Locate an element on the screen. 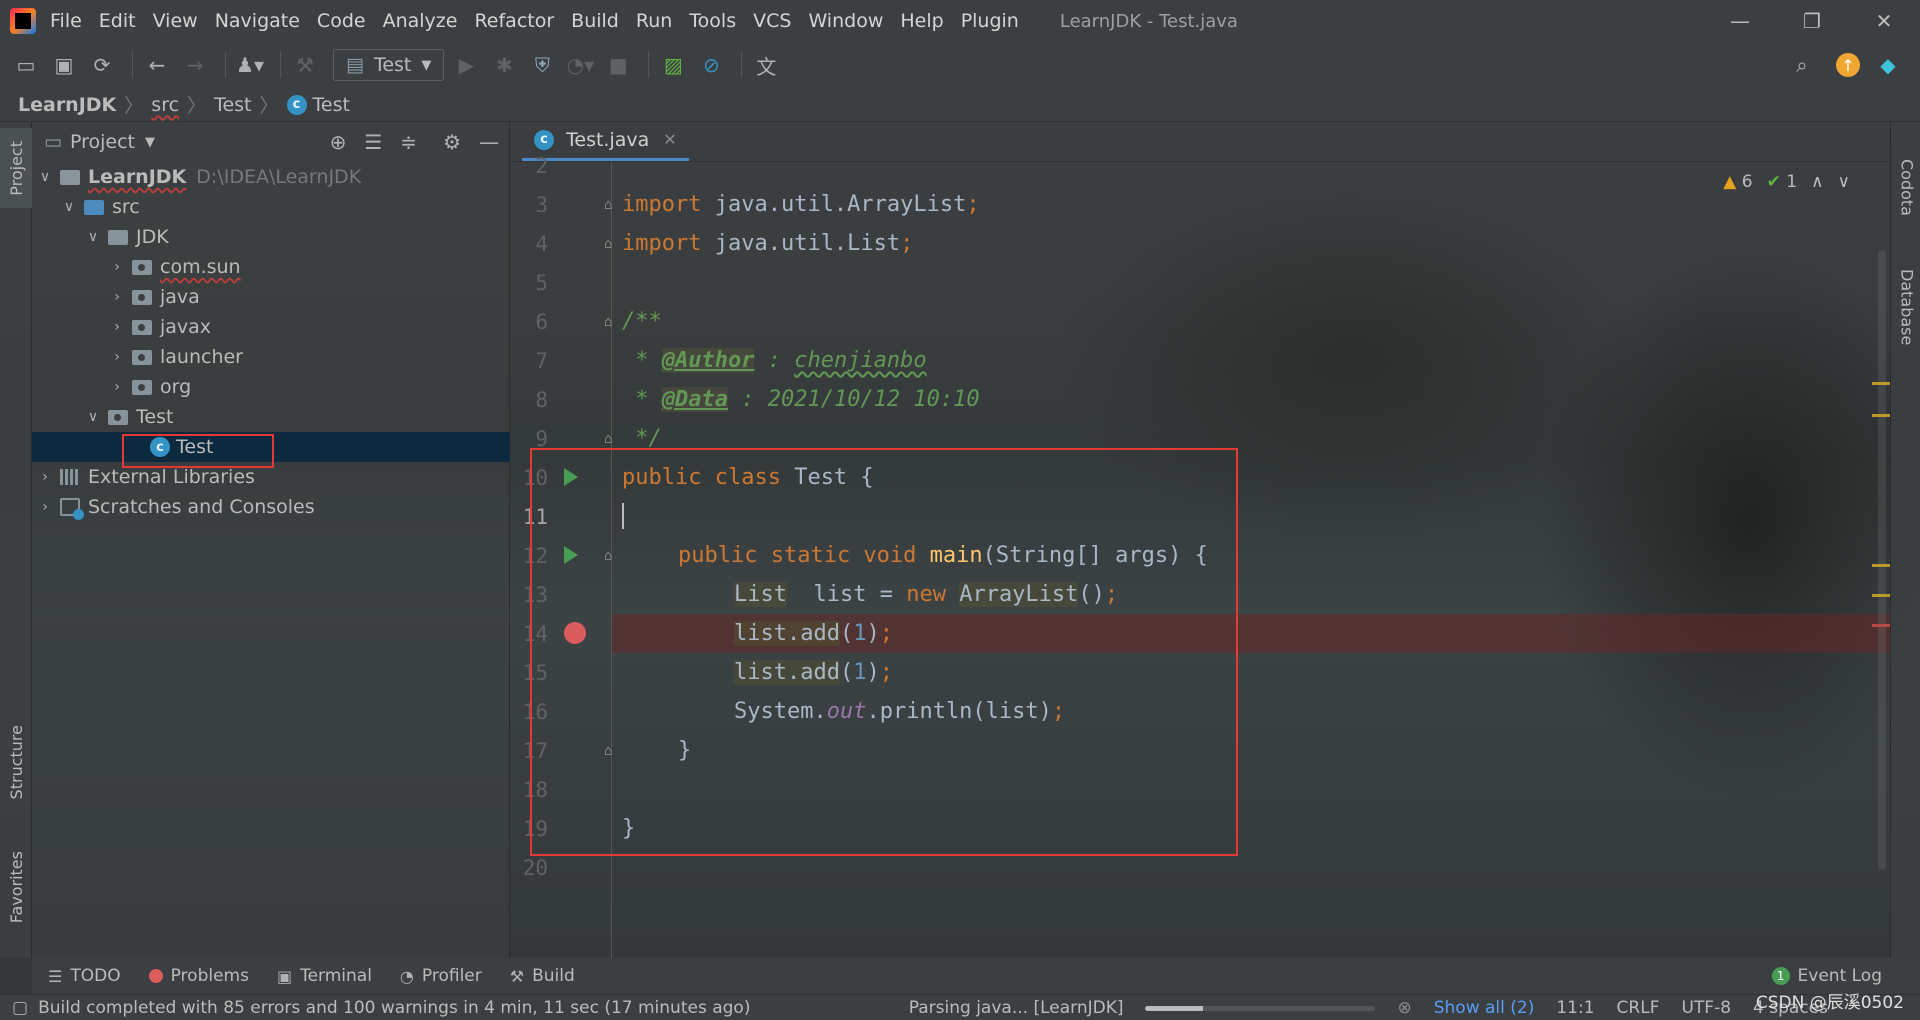 The width and height of the screenshot is (1920, 1020). menu-code: Code is located at coordinates (341, 21).